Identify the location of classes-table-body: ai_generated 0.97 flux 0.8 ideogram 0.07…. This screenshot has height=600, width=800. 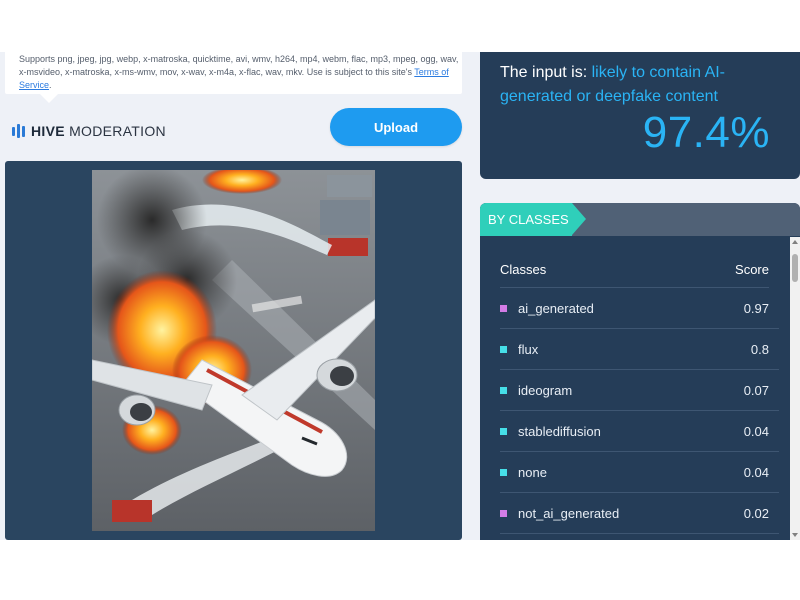
(639, 411).